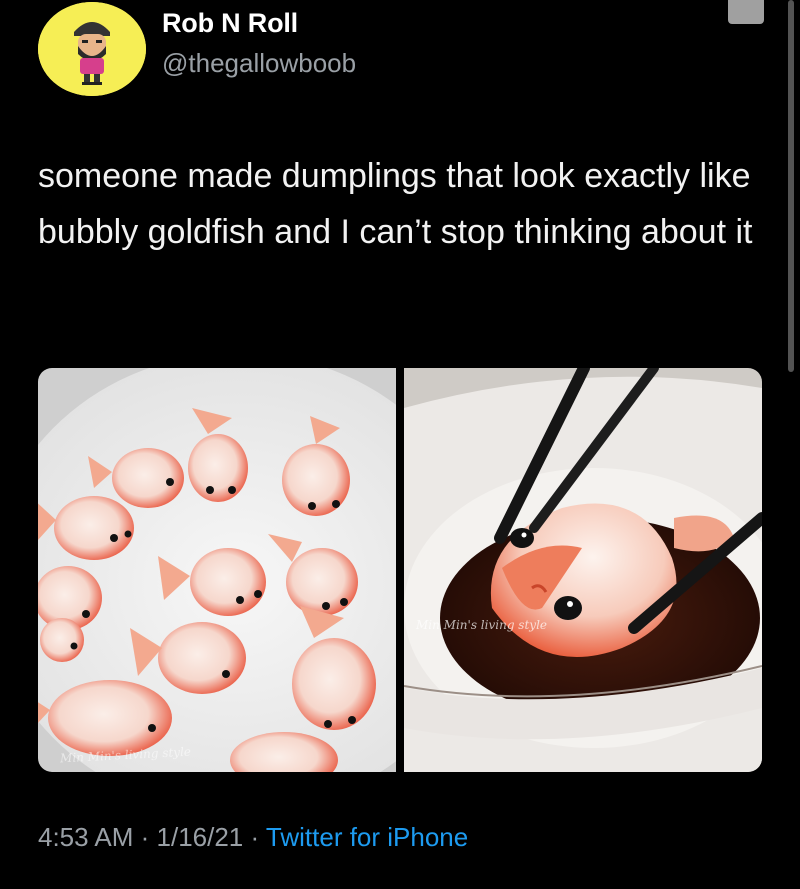 The width and height of the screenshot is (800, 889). I want to click on avatar-illustration, so click(92, 49).